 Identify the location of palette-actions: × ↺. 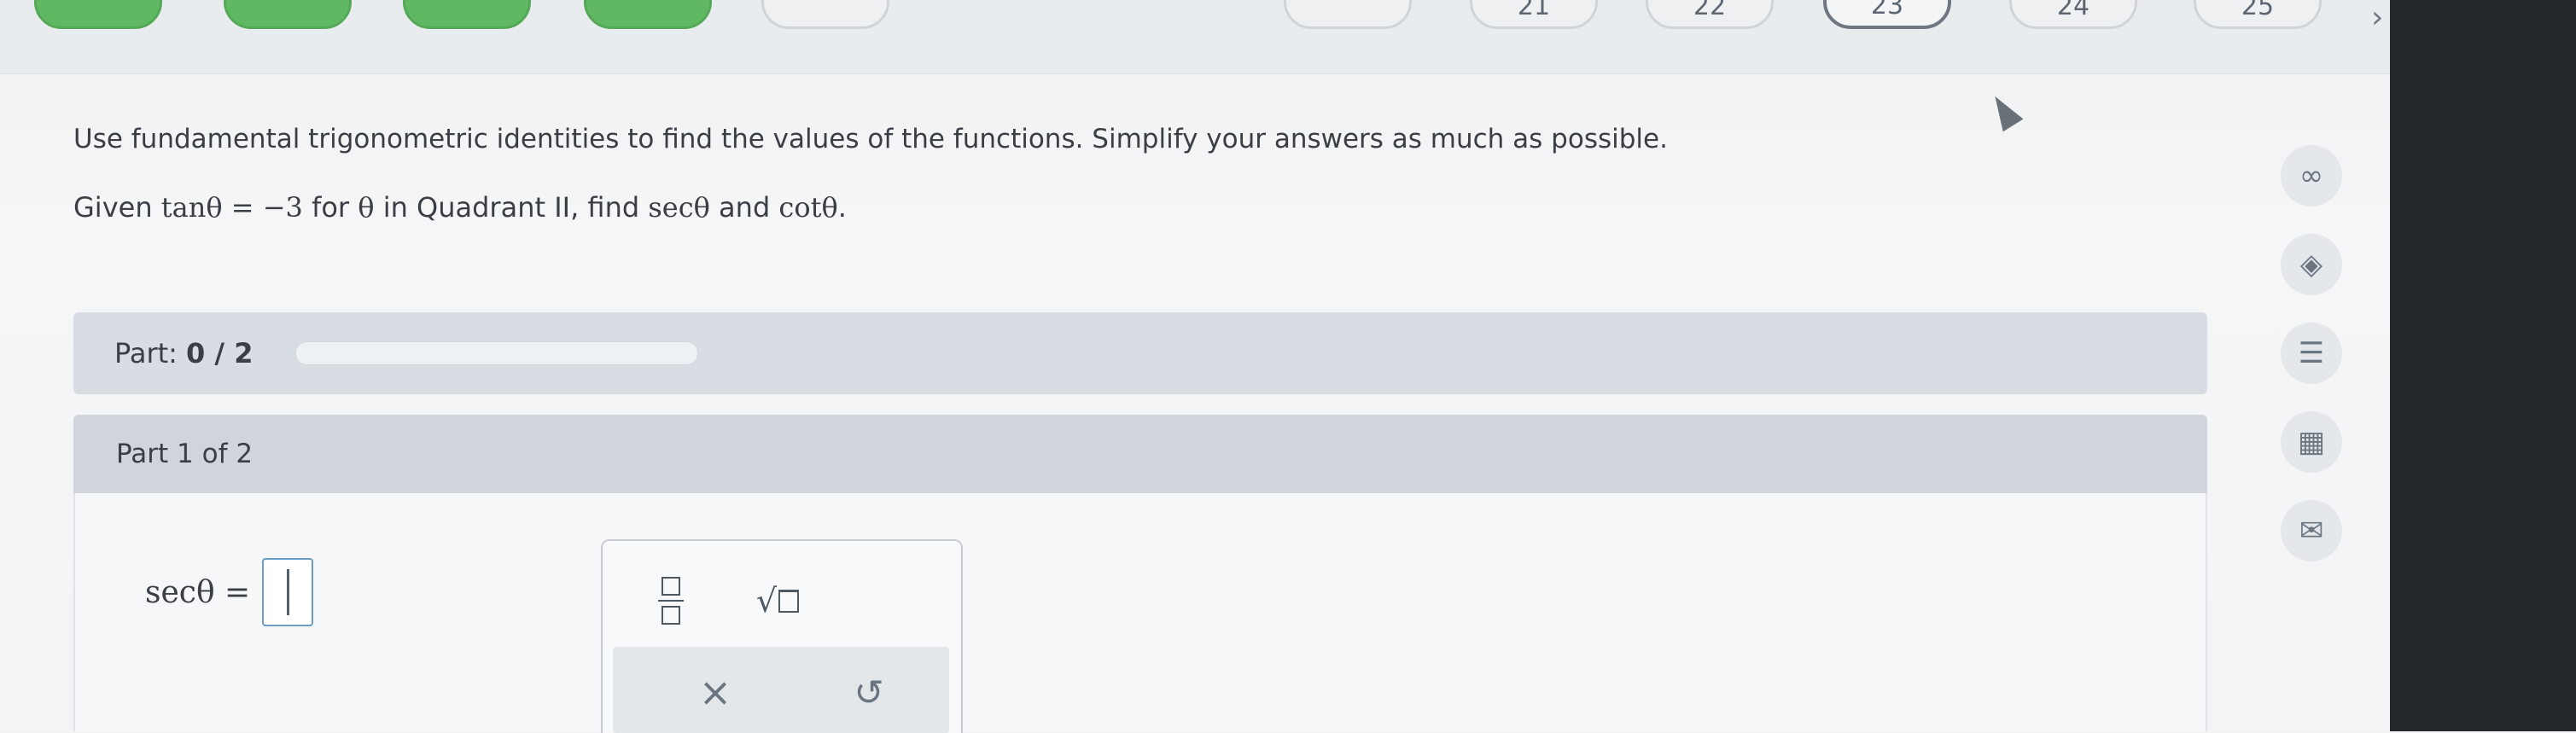
(781, 690).